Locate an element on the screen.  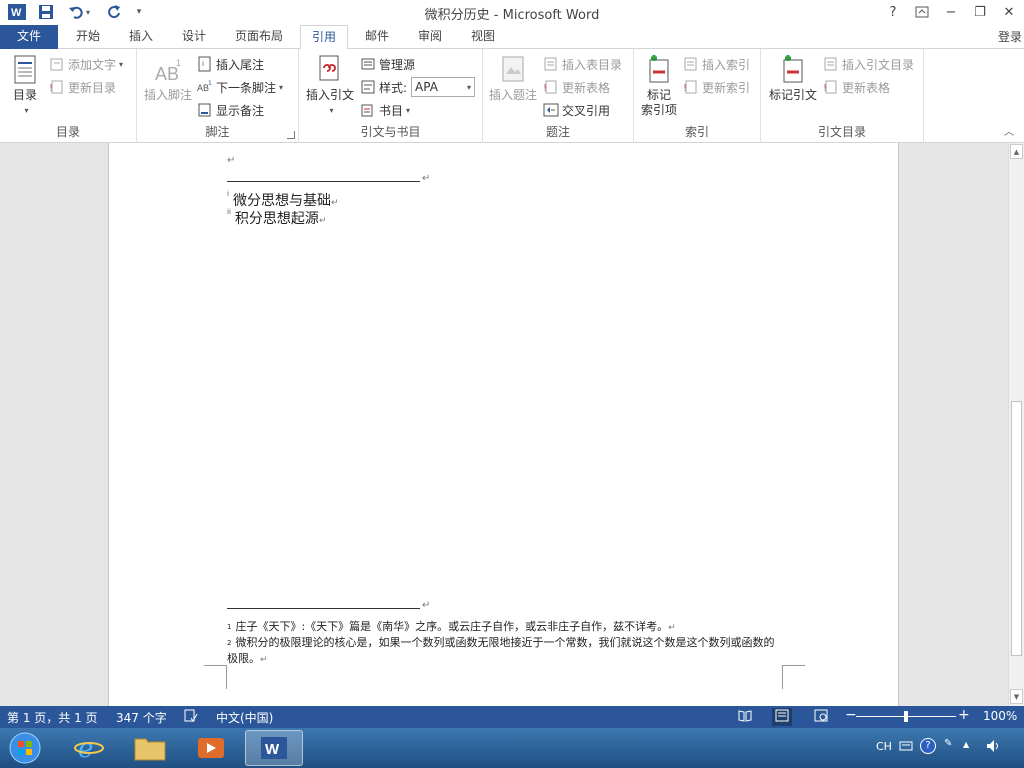
group-toa: 标记引文 插入引文目录 ! 更新表格 引文目录 is located at coordinates (842, 96).